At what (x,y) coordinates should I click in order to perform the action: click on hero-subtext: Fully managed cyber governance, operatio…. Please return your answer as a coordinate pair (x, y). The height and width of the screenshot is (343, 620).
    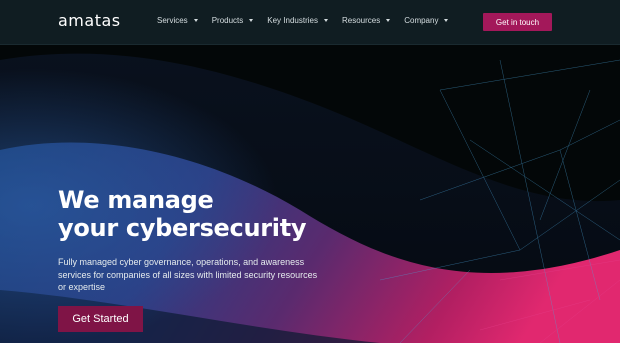
    Looking at the image, I should click on (188, 274).